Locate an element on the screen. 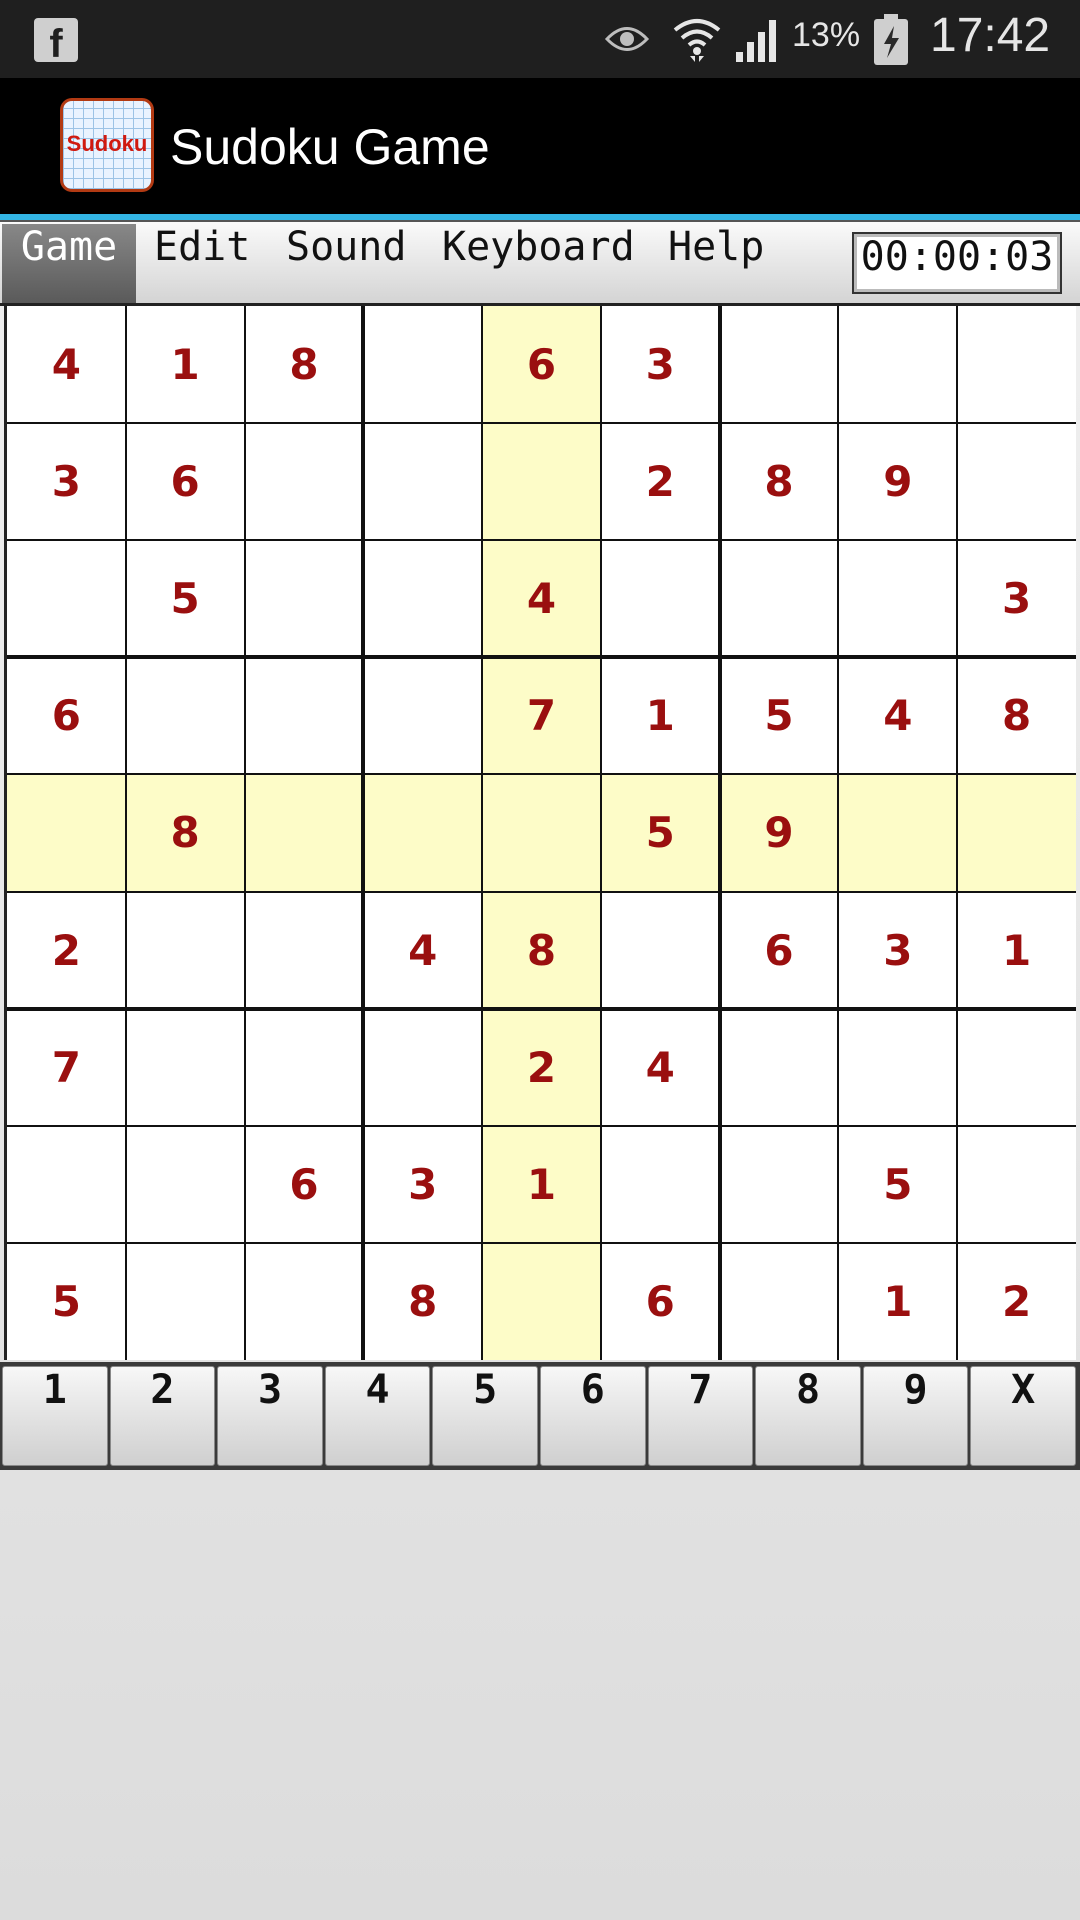 The height and width of the screenshot is (1920, 1080). cell-digit: 4 is located at coordinates (541, 599).